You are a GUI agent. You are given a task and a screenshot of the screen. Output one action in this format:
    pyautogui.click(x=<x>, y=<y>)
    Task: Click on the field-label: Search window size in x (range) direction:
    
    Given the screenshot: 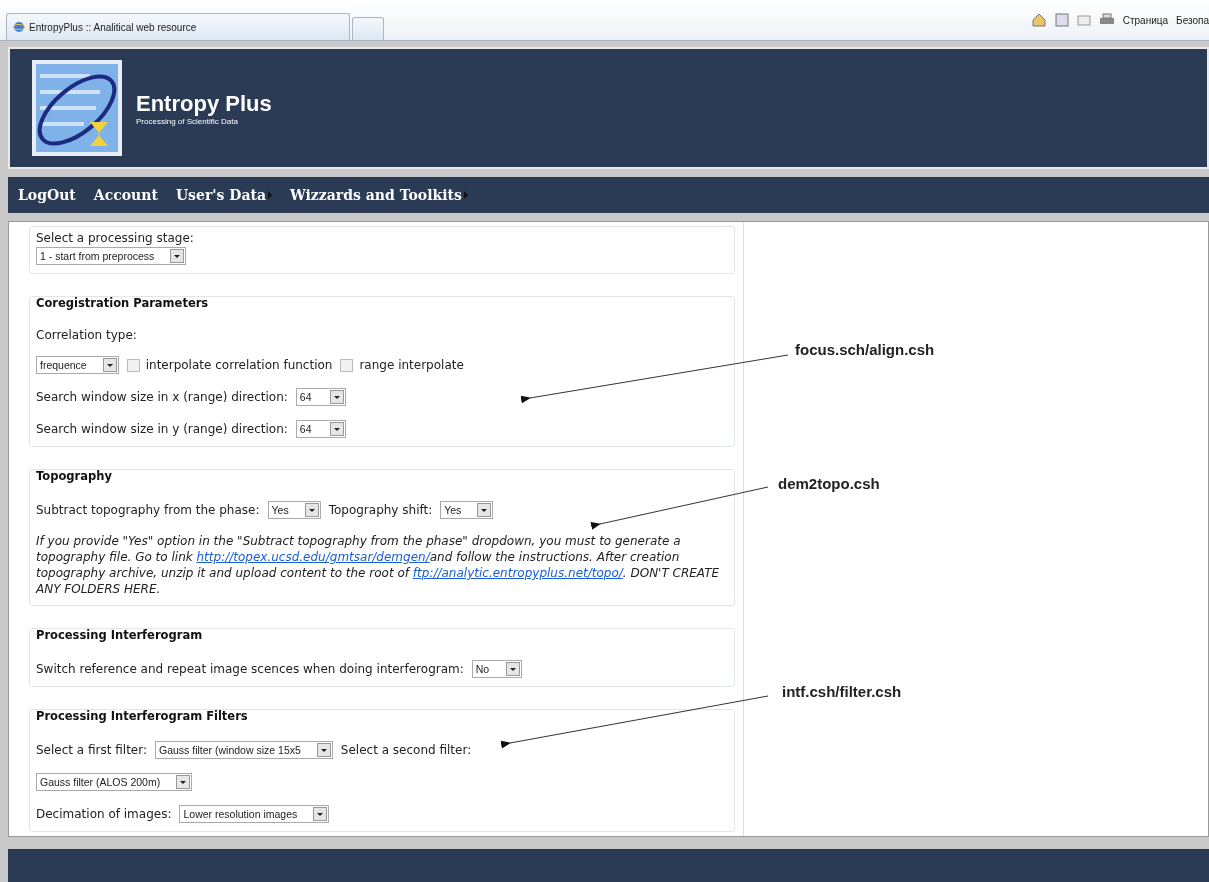 What is the action you would take?
    pyautogui.click(x=162, y=397)
    